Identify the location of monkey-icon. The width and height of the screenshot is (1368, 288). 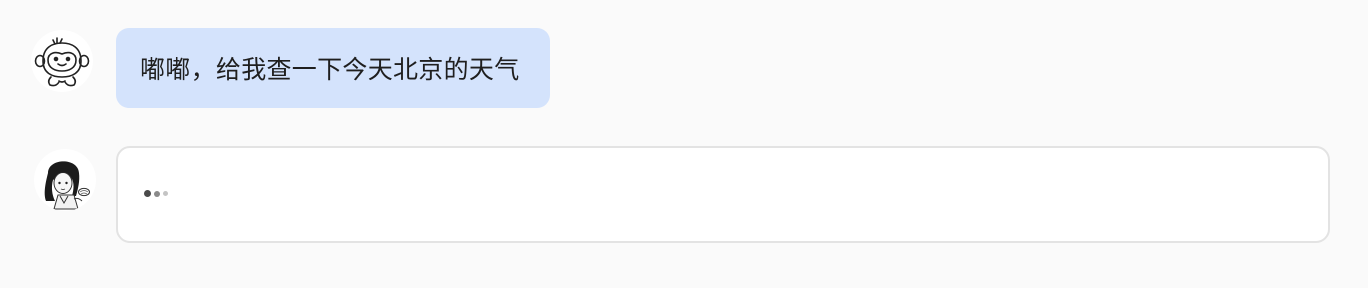
(62, 62).